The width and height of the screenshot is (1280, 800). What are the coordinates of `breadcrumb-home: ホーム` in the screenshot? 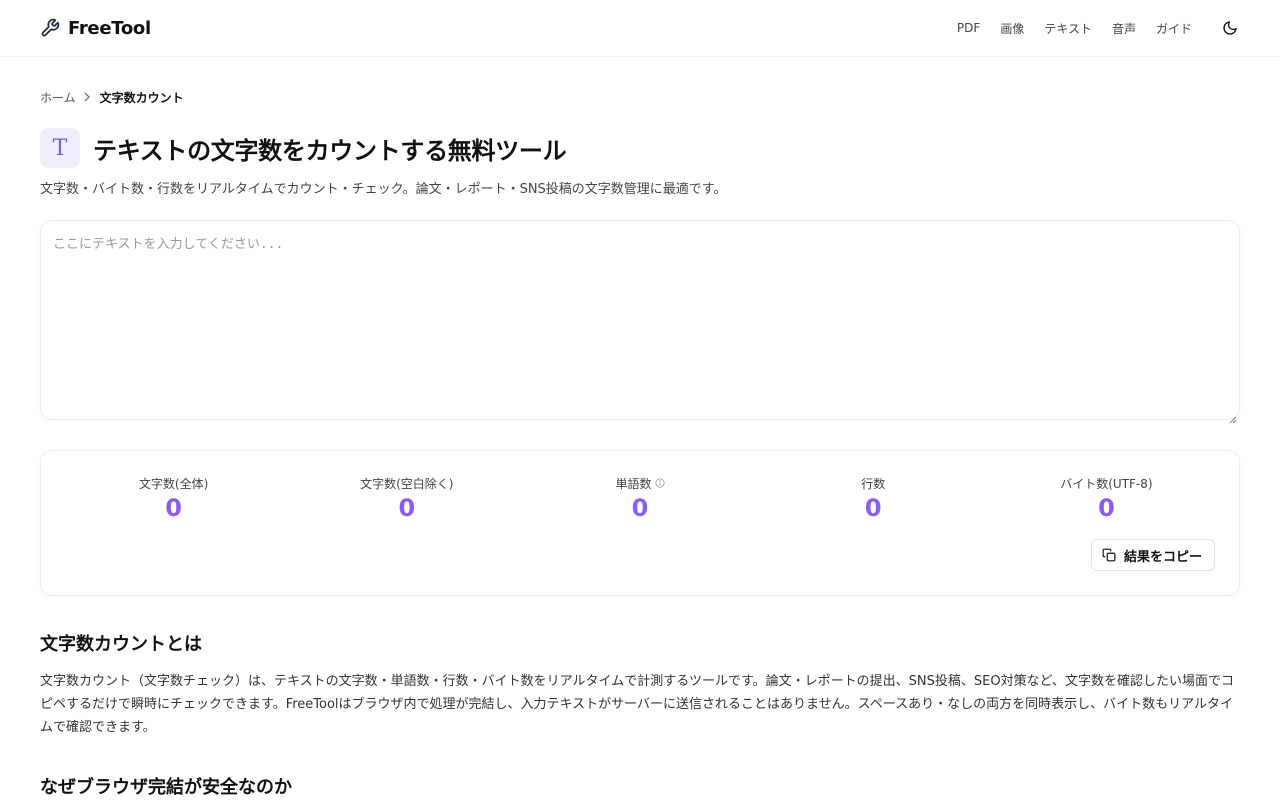 It's located at (58, 97).